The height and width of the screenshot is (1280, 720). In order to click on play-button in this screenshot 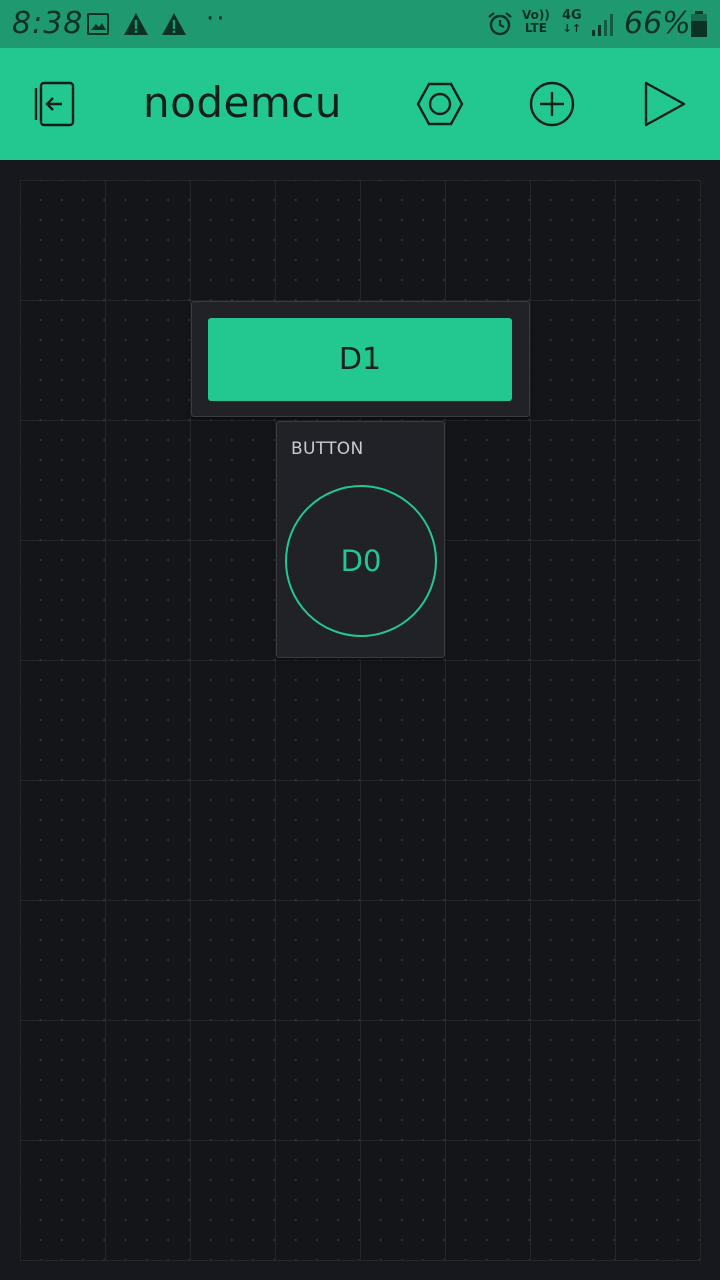, I will do `click(664, 104)`.